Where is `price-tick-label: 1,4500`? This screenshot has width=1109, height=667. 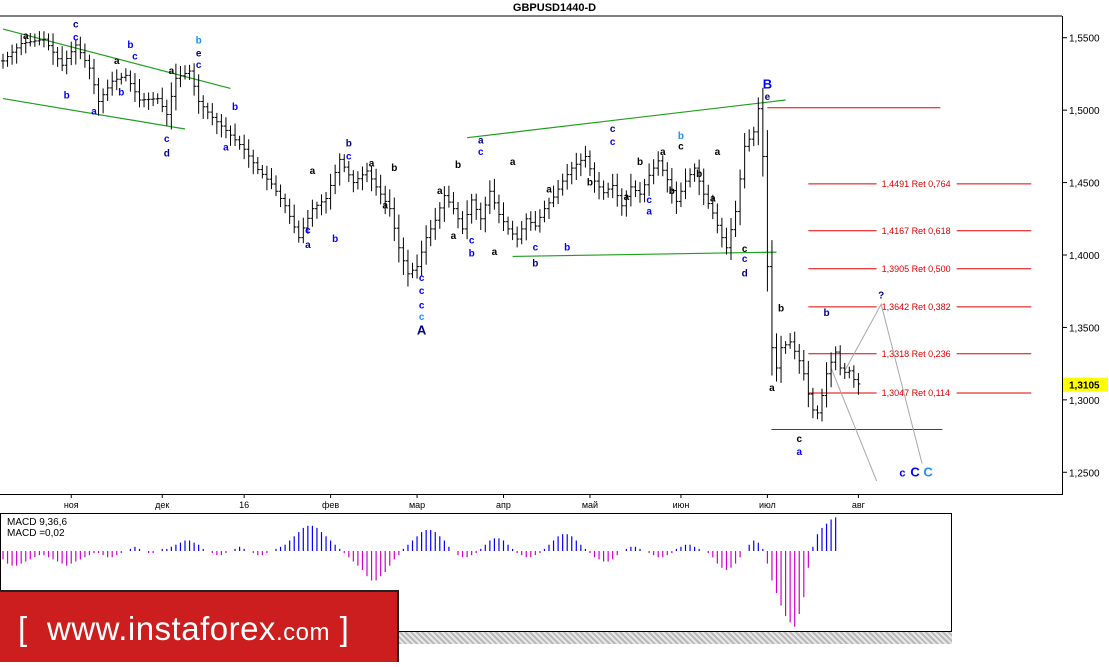 price-tick-label: 1,4500 is located at coordinates (1084, 184).